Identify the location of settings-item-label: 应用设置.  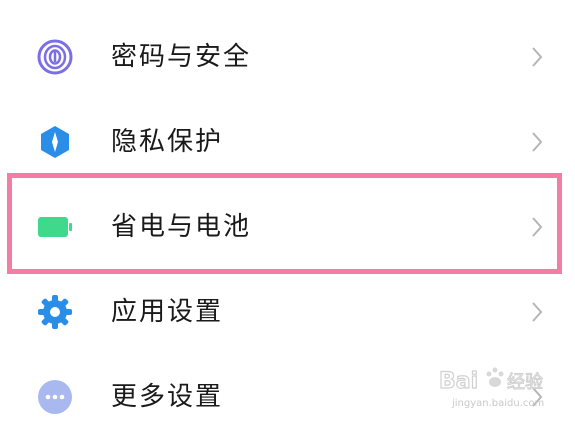
(167, 312).